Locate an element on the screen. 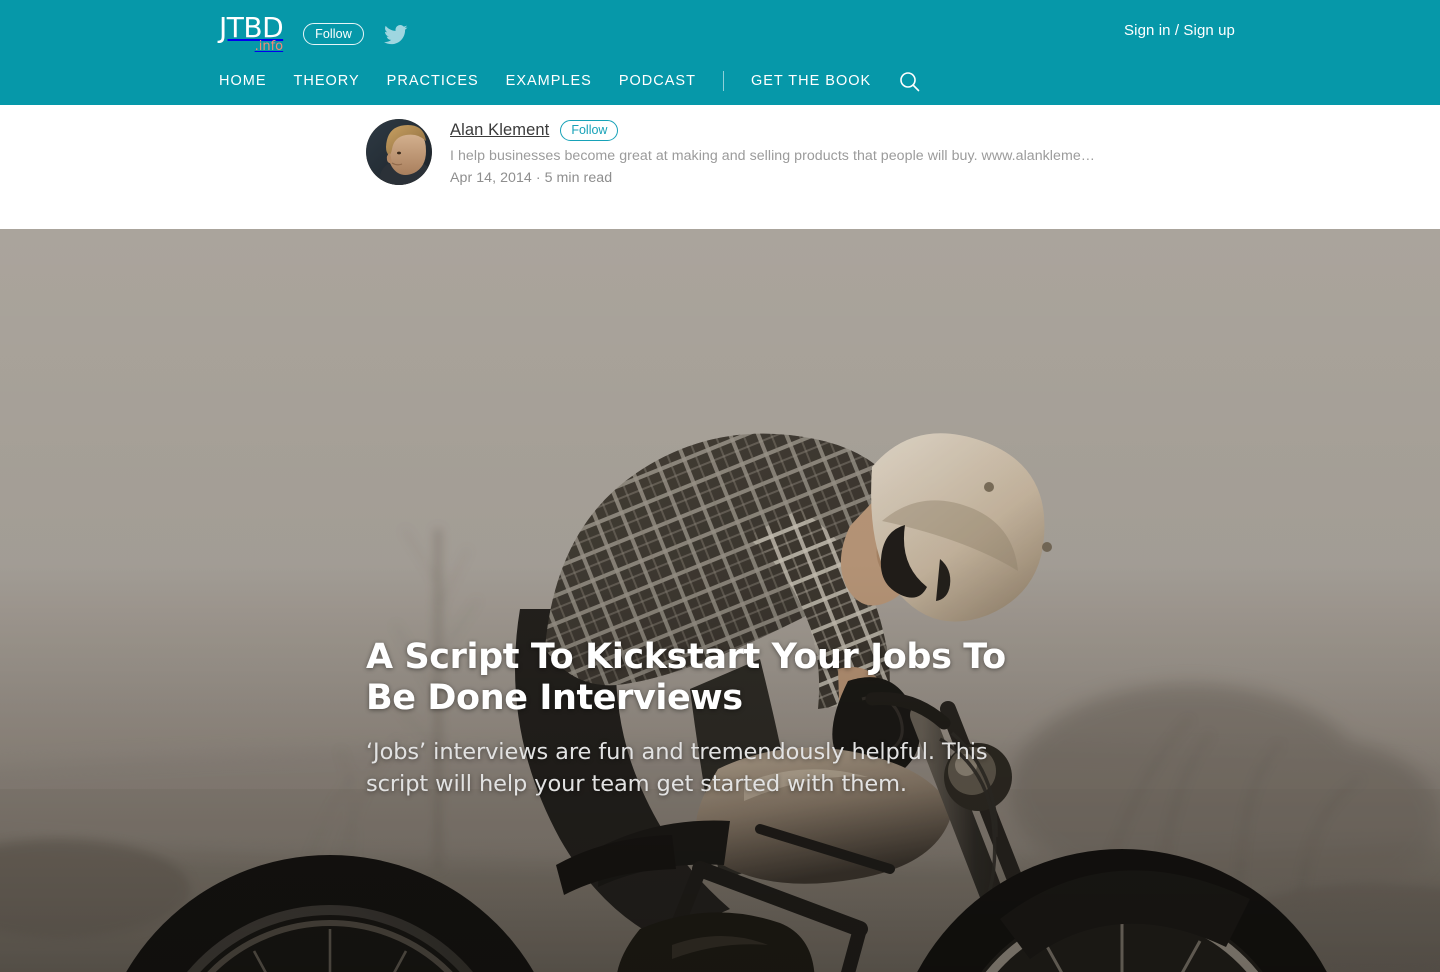 The height and width of the screenshot is (972, 1440). author-name-row: Alan Klement Follow is located at coordinates (772, 130).